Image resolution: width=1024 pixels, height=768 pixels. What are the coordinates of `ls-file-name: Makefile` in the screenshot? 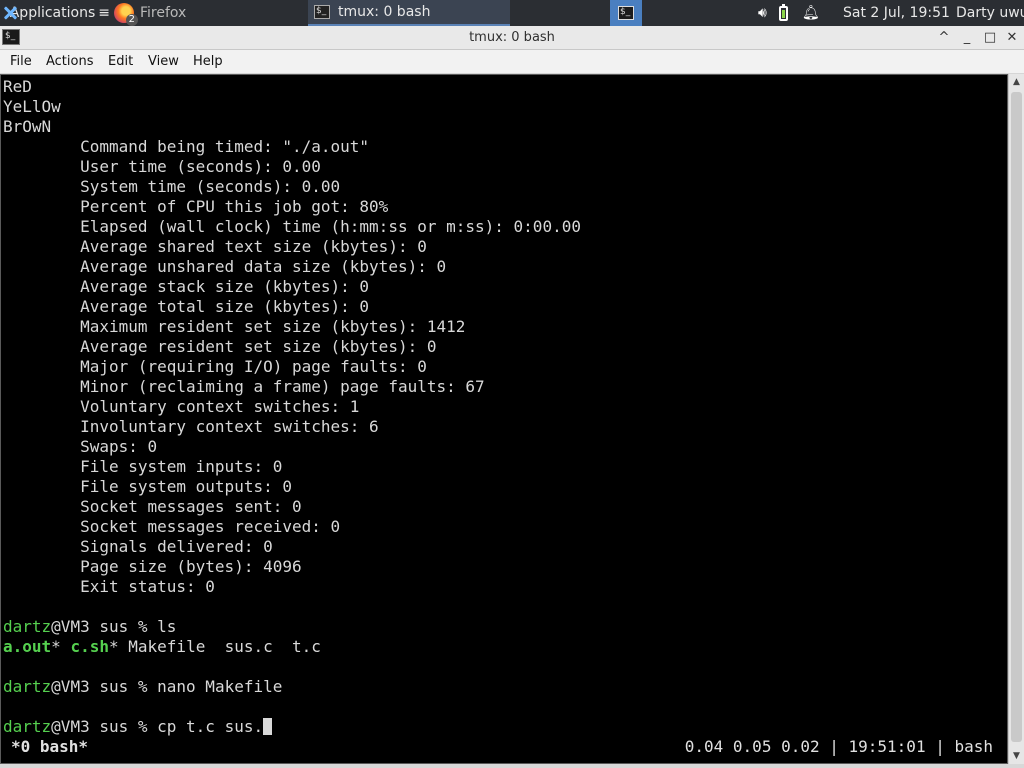 It's located at (167, 646).